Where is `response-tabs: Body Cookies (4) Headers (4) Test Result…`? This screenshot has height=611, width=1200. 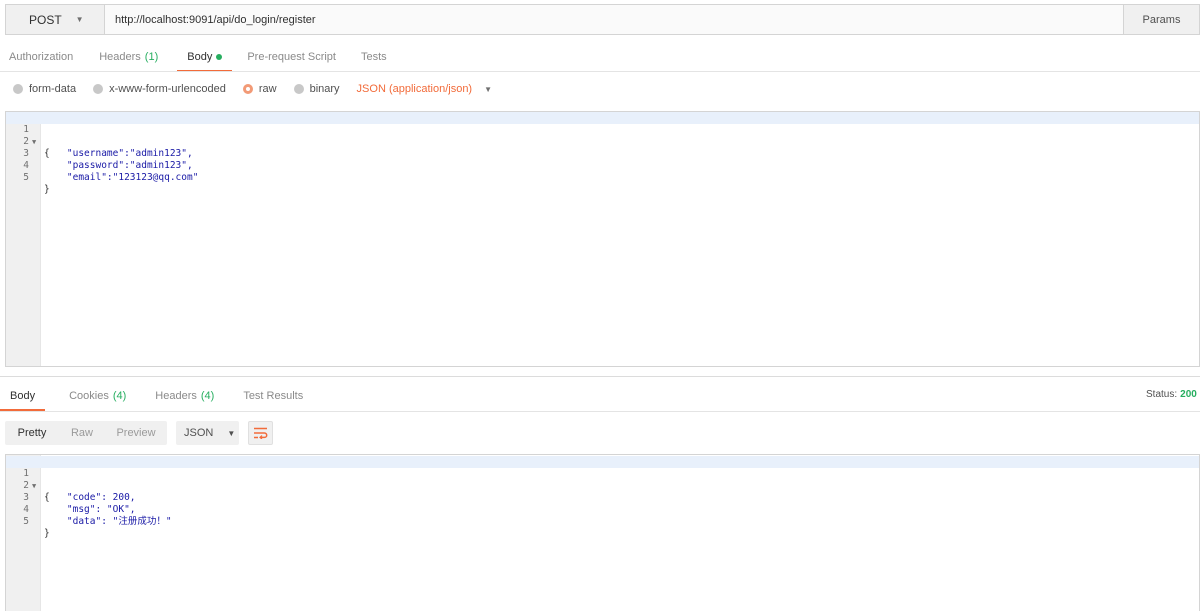 response-tabs: Body Cookies (4) Headers (4) Test Result… is located at coordinates (151, 396).